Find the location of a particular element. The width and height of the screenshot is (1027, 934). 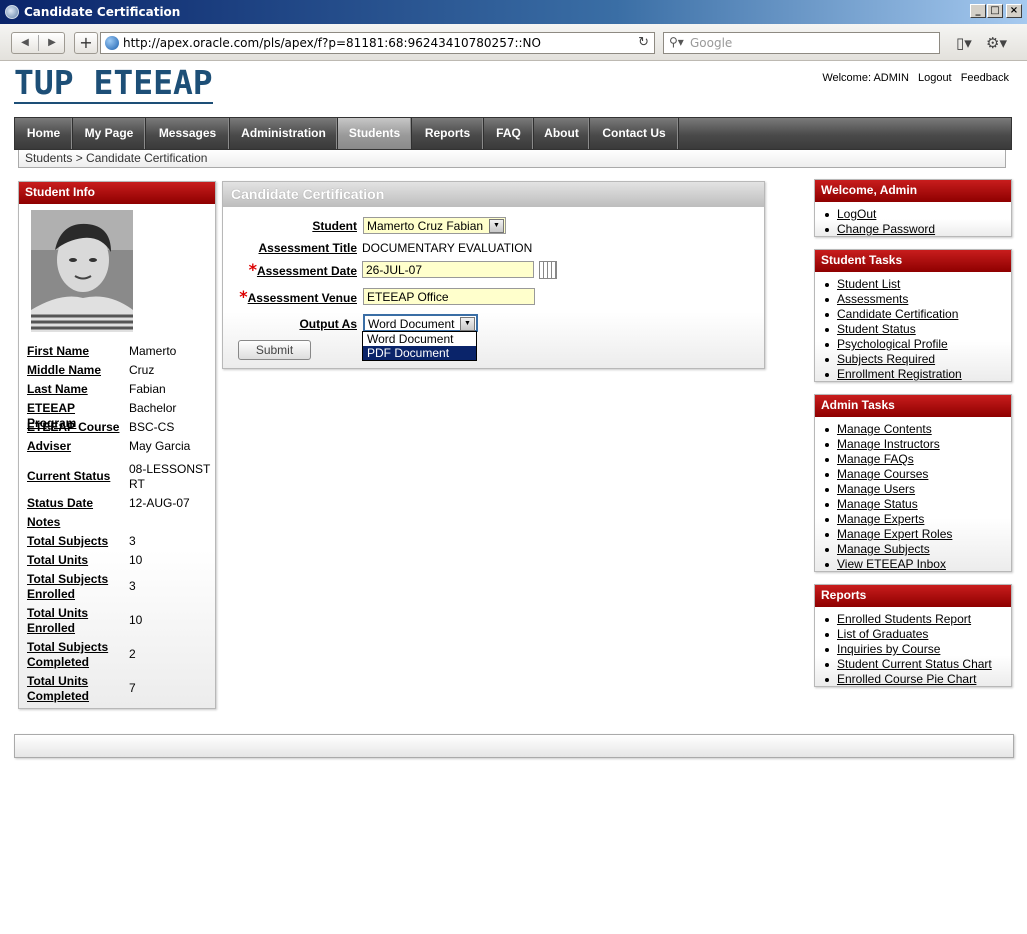

gear-icon: ⚙▾ is located at coordinates (996, 43).